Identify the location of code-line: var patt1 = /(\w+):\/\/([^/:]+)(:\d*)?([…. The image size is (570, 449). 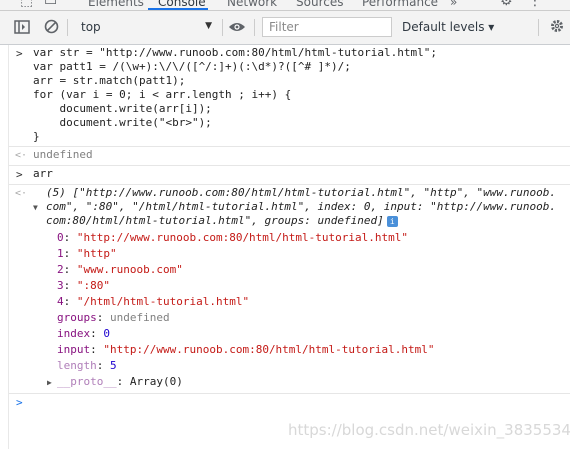
(192, 66).